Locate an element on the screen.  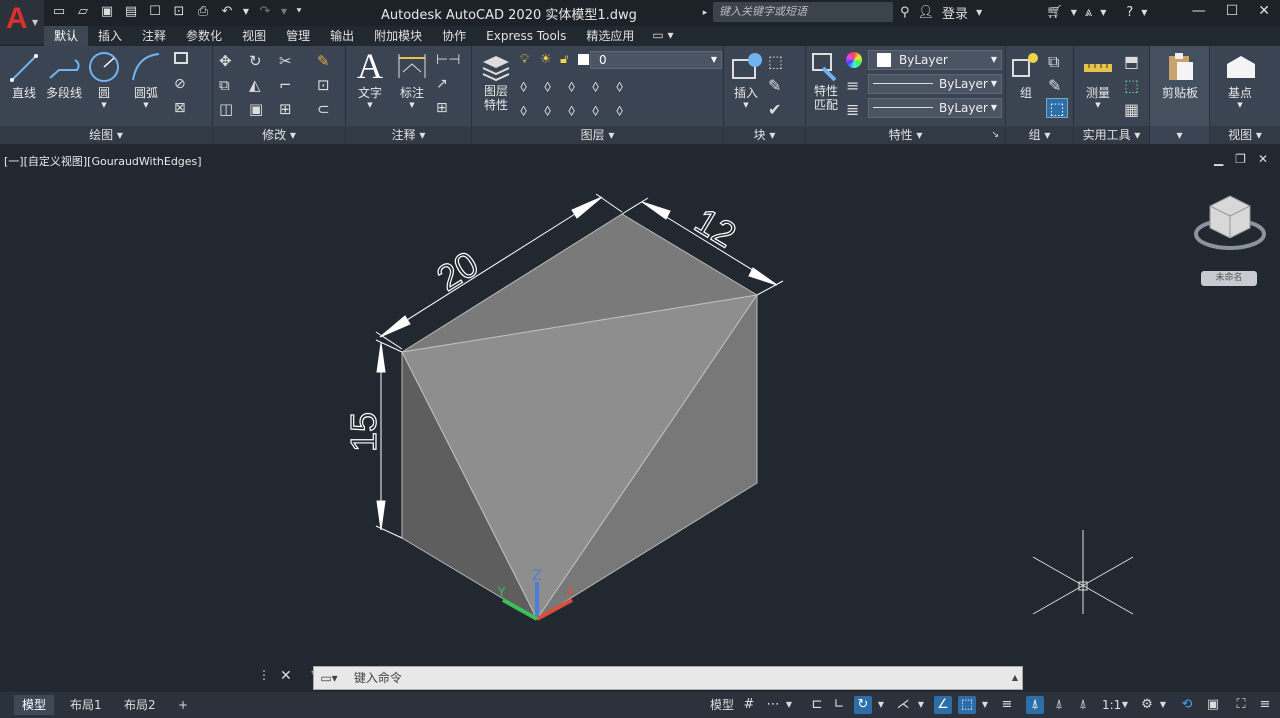
tab-parametric: 参数化 is located at coordinates (204, 36).